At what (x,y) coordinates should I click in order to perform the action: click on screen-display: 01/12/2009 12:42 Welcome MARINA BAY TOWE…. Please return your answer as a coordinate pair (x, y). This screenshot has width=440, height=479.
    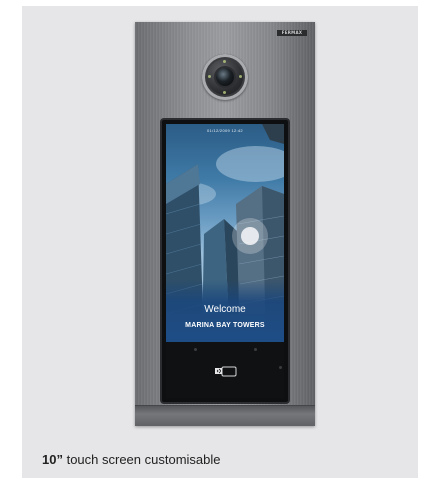
    Looking at the image, I should click on (225, 233).